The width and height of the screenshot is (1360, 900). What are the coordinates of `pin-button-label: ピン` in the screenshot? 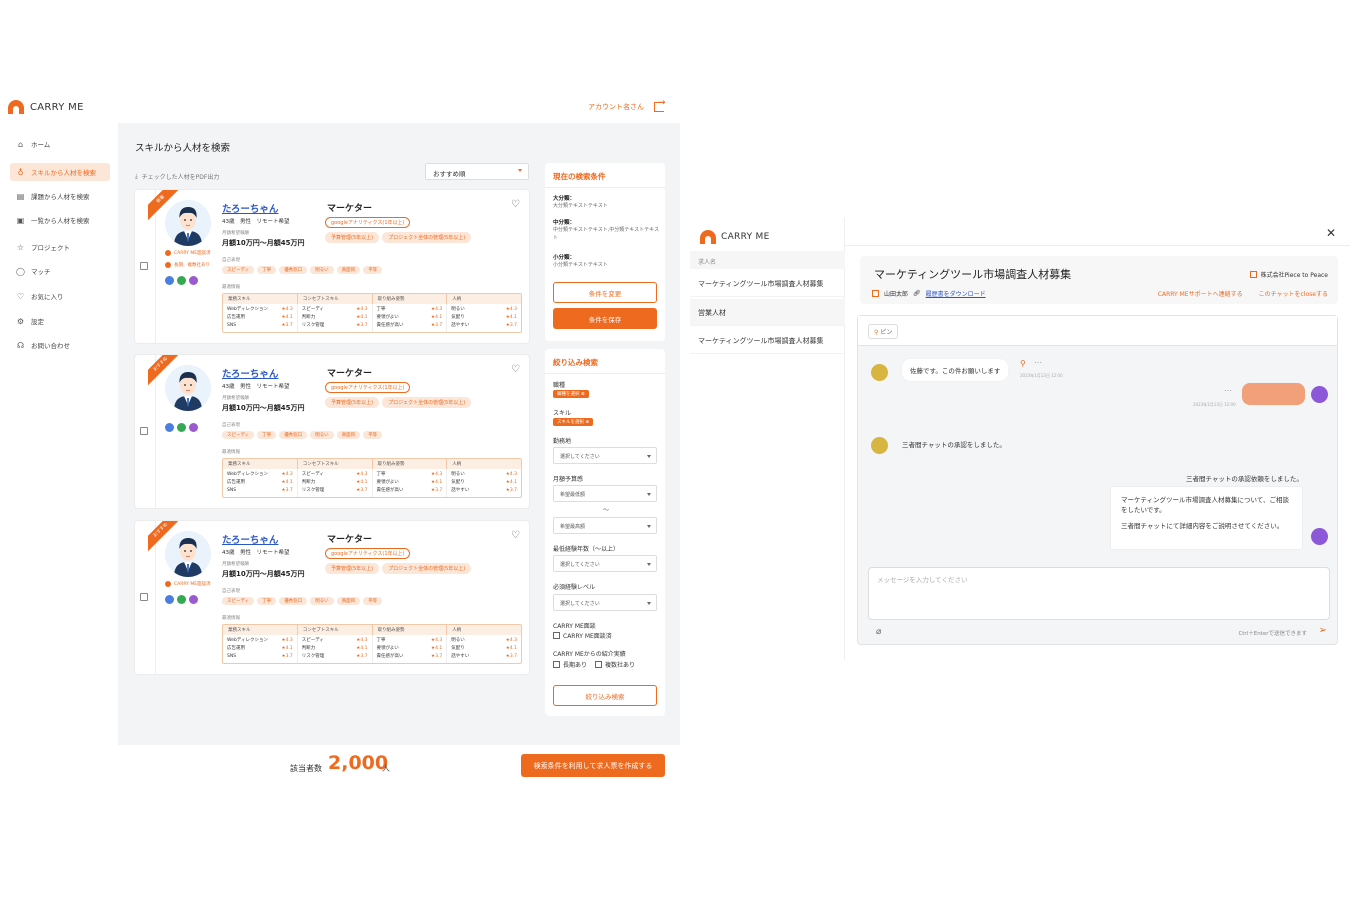 It's located at (886, 332).